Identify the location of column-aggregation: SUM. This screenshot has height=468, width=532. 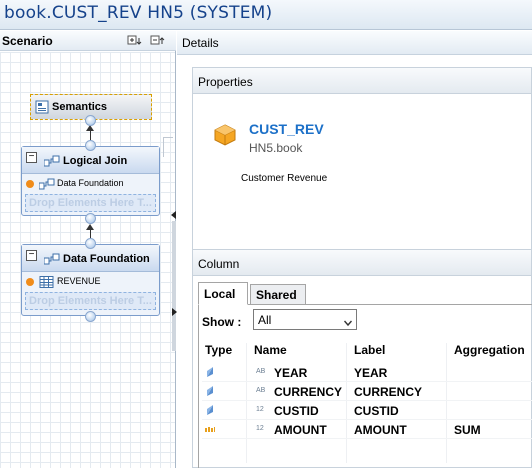
(467, 430).